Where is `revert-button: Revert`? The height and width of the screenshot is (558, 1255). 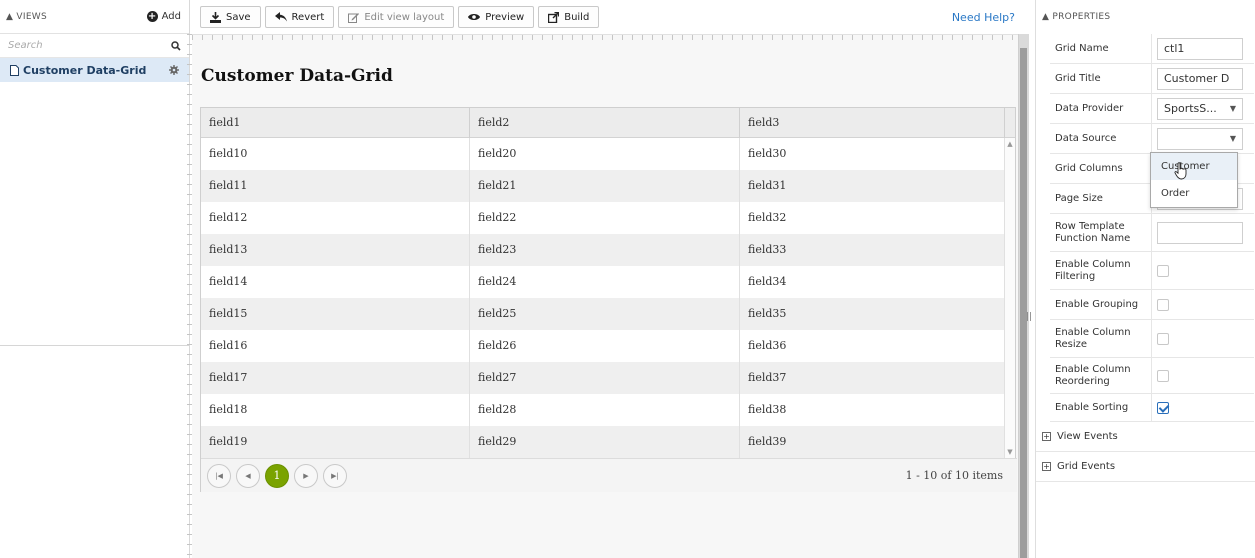 revert-button: Revert is located at coordinates (299, 17).